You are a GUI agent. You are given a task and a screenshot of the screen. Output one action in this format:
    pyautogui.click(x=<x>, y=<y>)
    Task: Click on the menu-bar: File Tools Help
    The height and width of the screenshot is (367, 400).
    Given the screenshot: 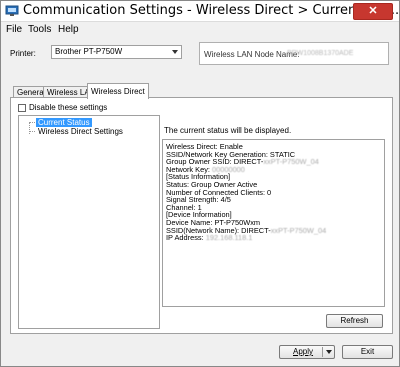 What is the action you would take?
    pyautogui.click(x=200, y=30)
    